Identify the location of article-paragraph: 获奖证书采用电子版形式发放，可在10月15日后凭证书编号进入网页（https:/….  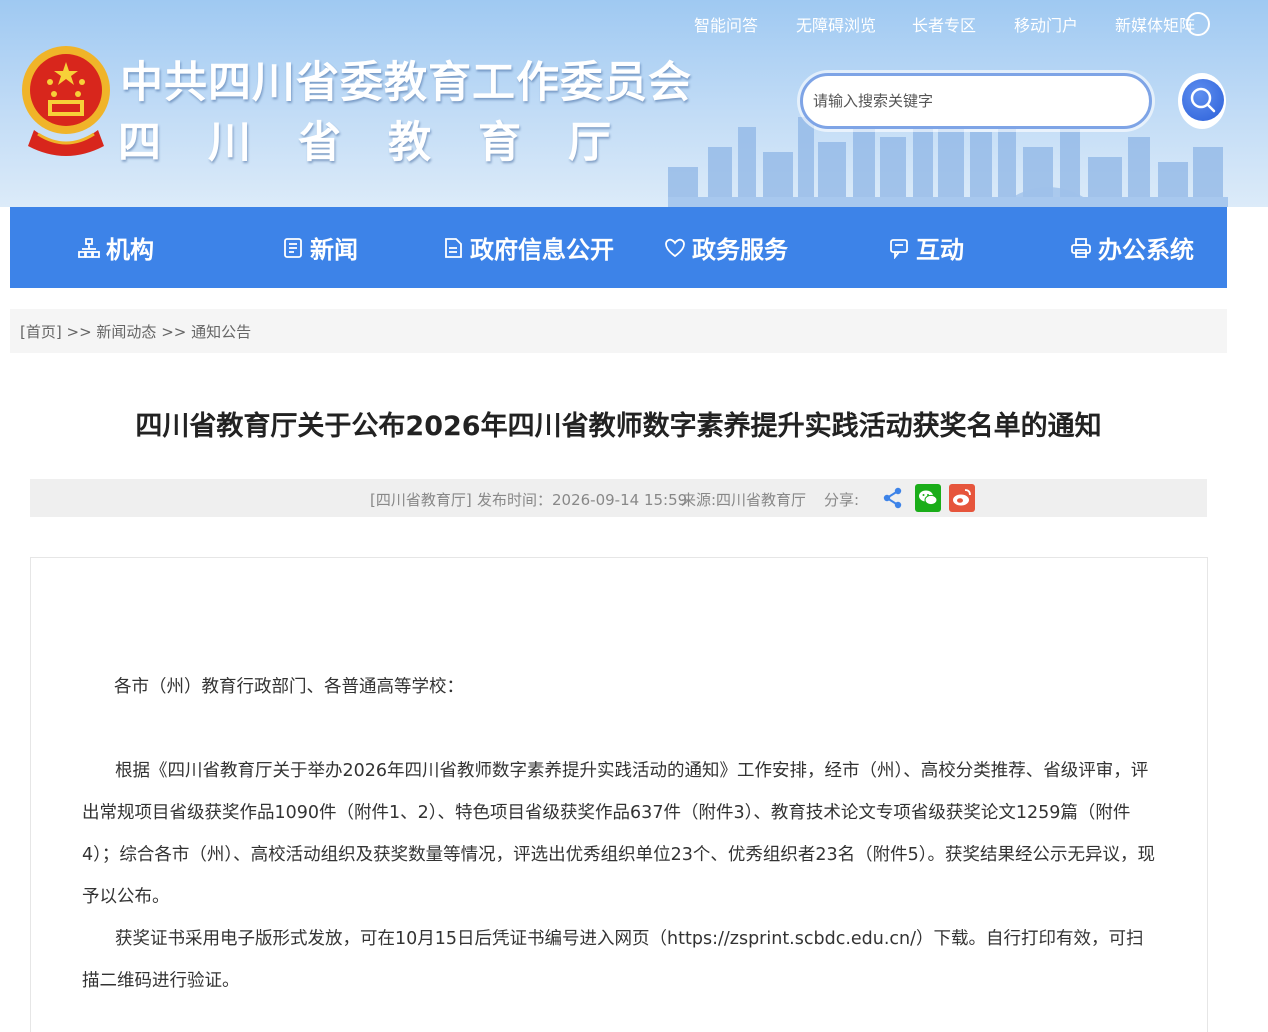
(613, 960).